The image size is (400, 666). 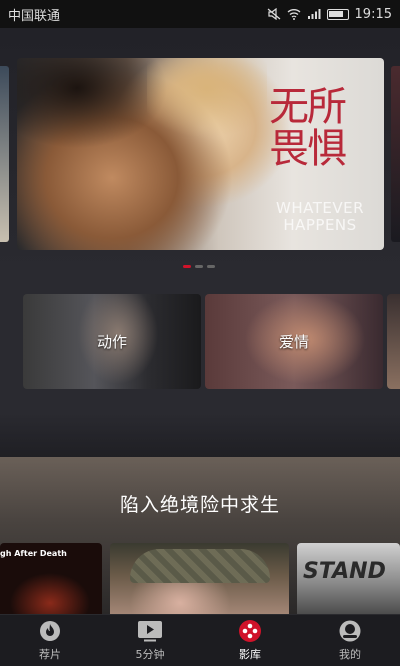 I want to click on carrier-name: 中国联通, so click(x=34, y=16).